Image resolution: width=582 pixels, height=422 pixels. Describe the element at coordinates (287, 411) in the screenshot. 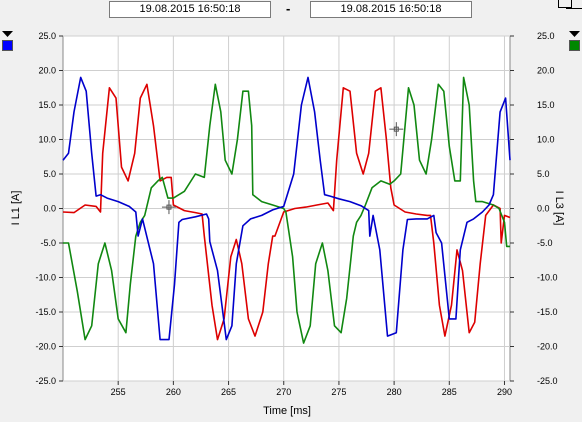

I see `x-axis-label: Time [ms]` at that location.